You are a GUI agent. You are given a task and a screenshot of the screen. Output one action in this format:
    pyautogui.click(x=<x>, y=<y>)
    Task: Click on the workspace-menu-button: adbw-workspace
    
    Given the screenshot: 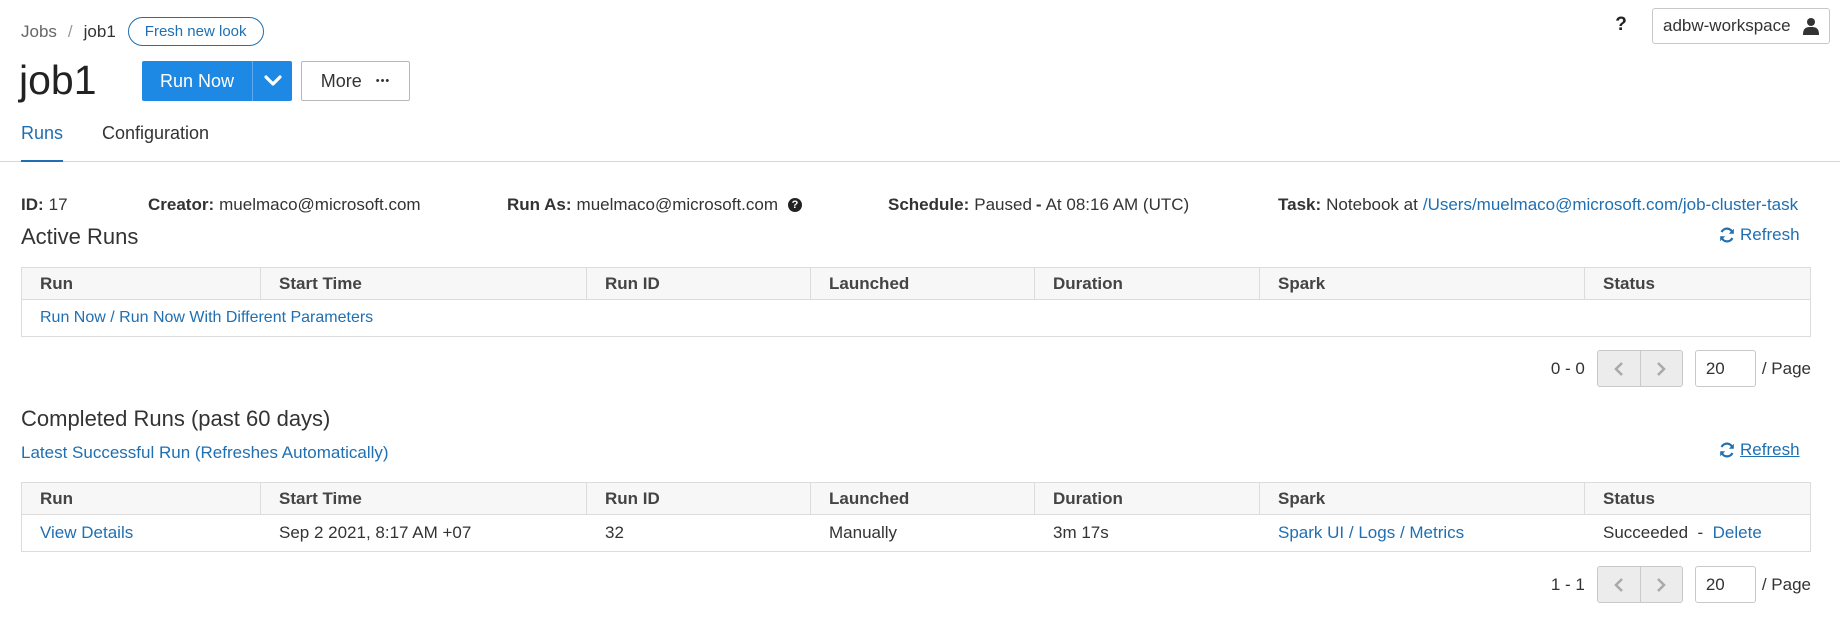 What is the action you would take?
    pyautogui.click(x=1741, y=26)
    